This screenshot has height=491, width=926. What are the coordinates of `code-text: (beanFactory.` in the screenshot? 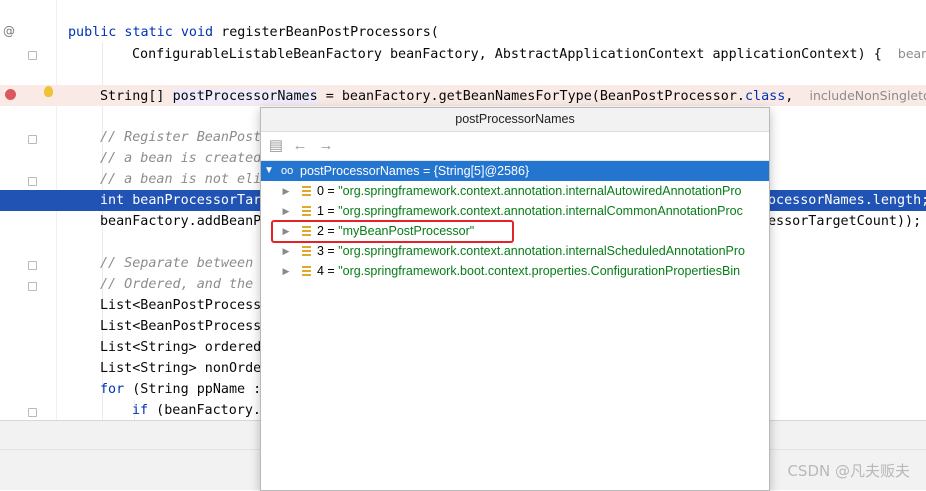 It's located at (204, 410).